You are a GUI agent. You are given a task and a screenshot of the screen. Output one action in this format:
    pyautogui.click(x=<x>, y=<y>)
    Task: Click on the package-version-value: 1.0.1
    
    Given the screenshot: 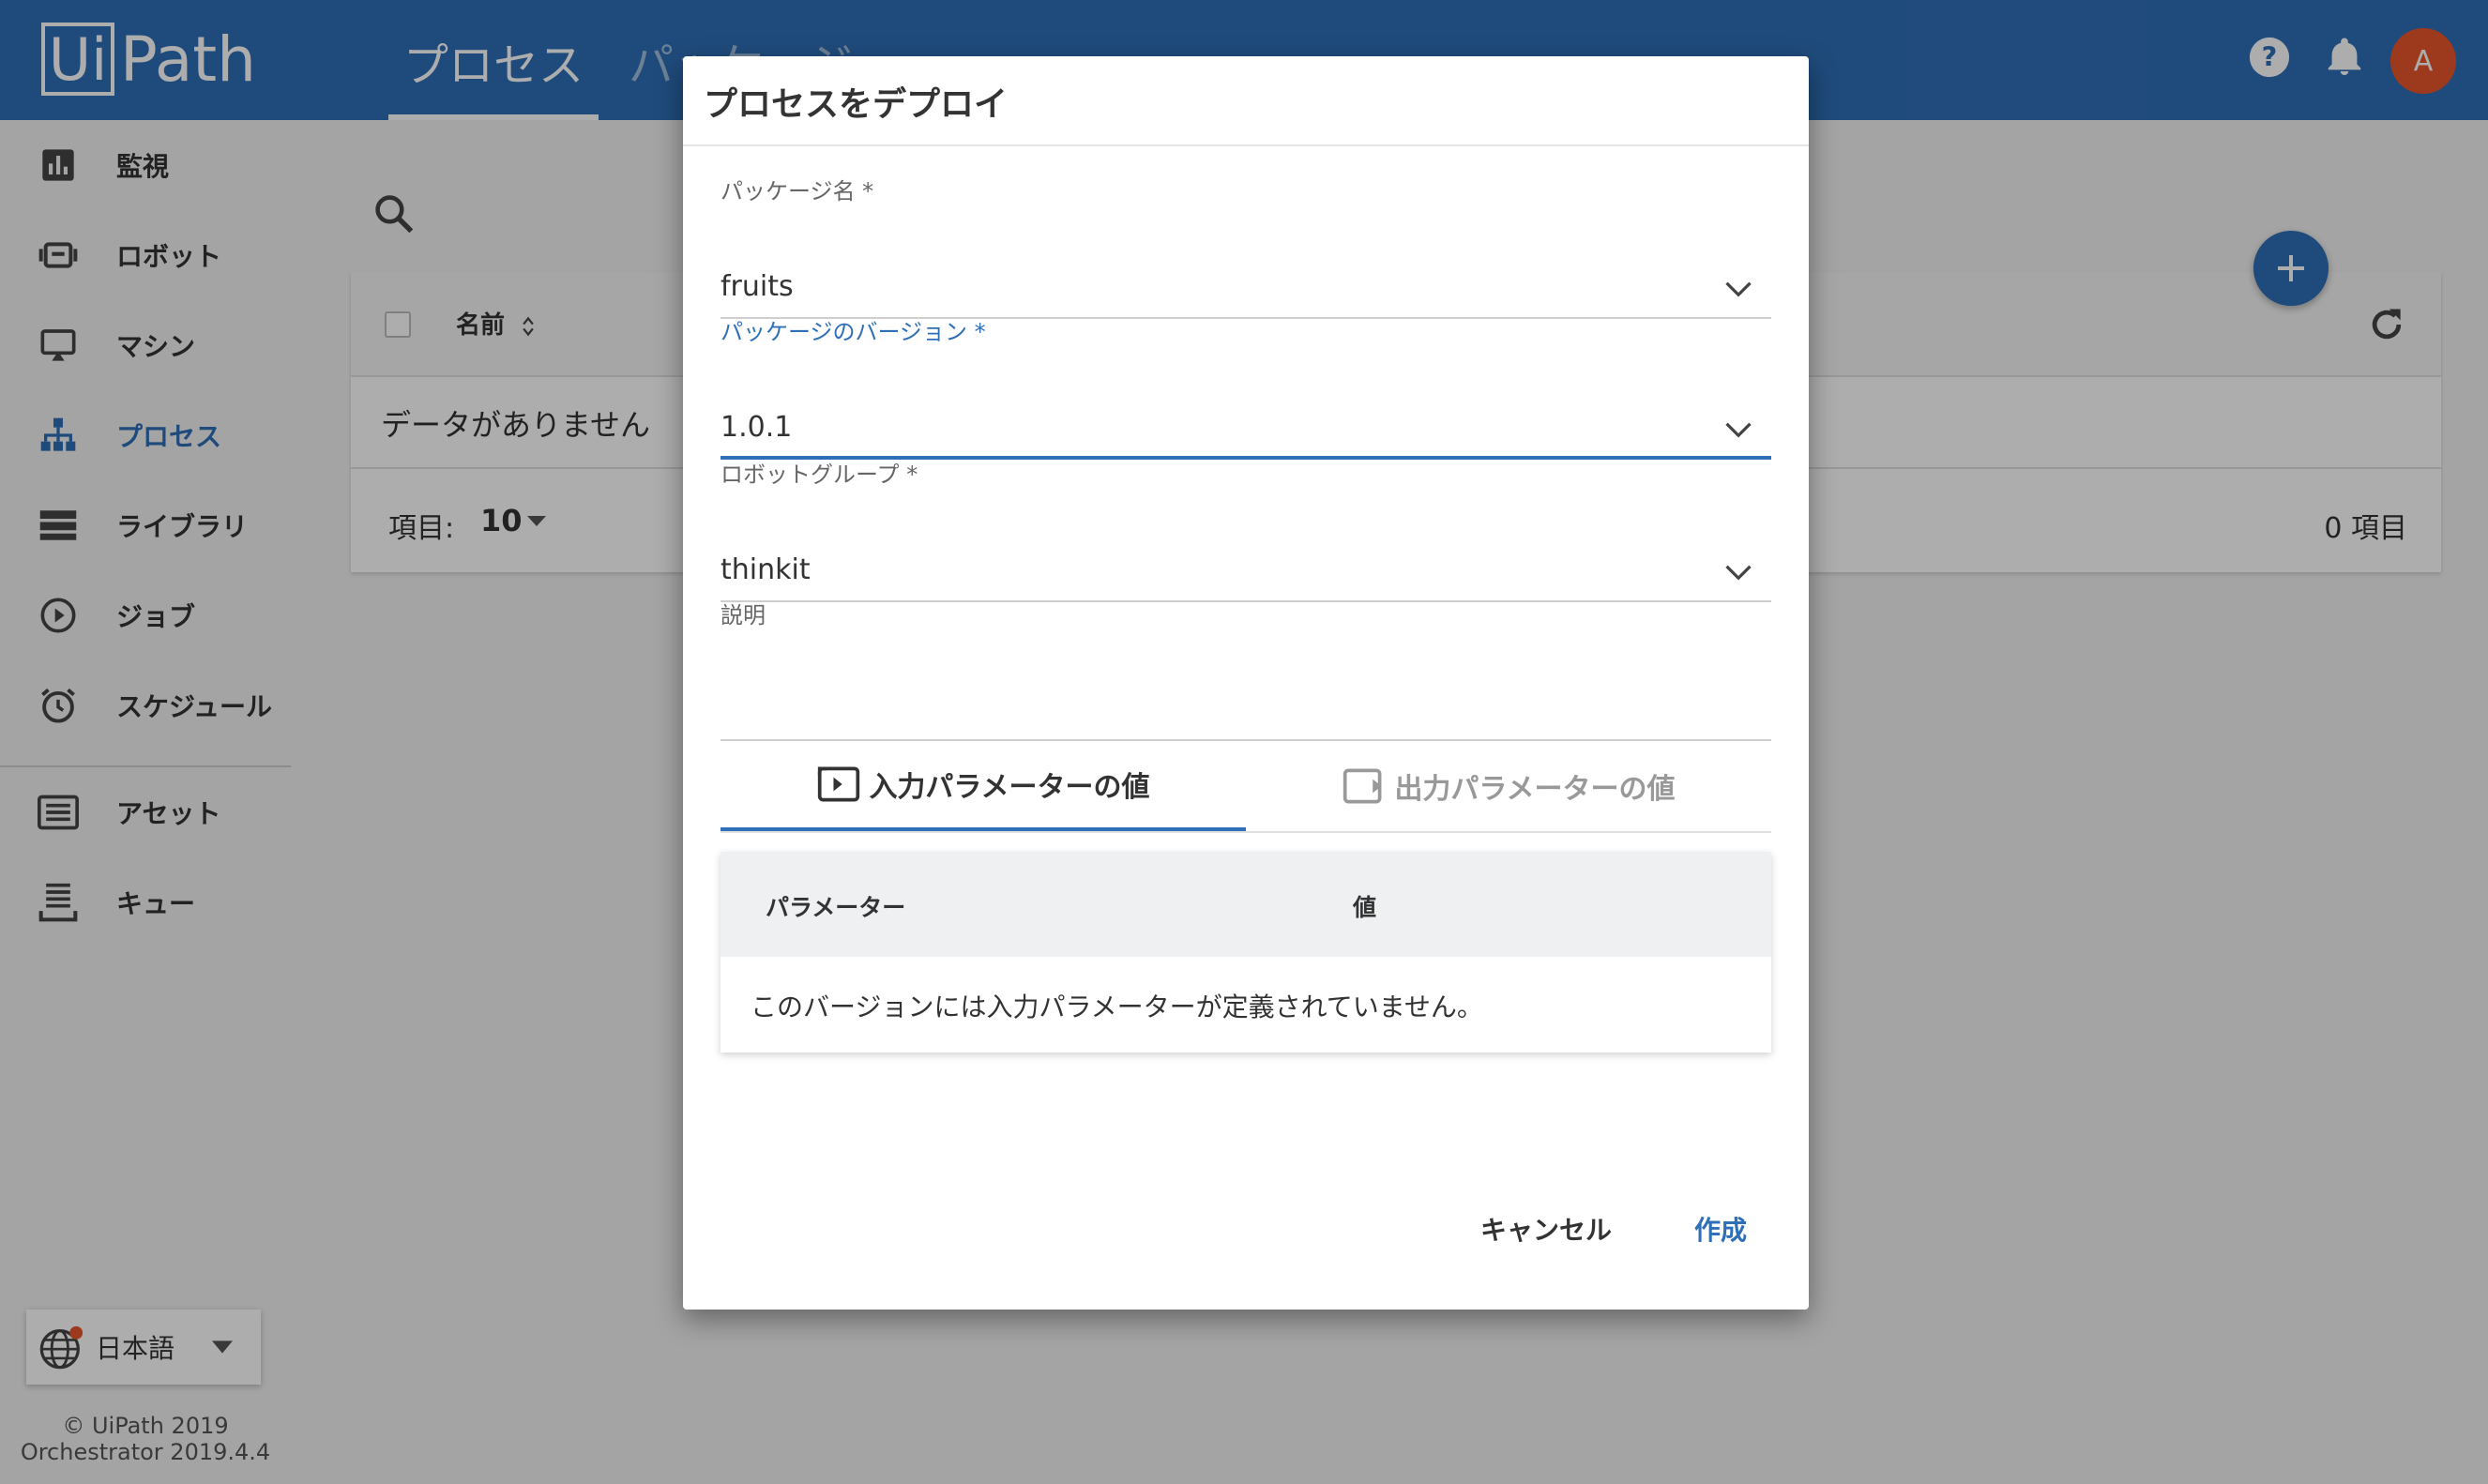 What is the action you would take?
    pyautogui.click(x=757, y=428)
    